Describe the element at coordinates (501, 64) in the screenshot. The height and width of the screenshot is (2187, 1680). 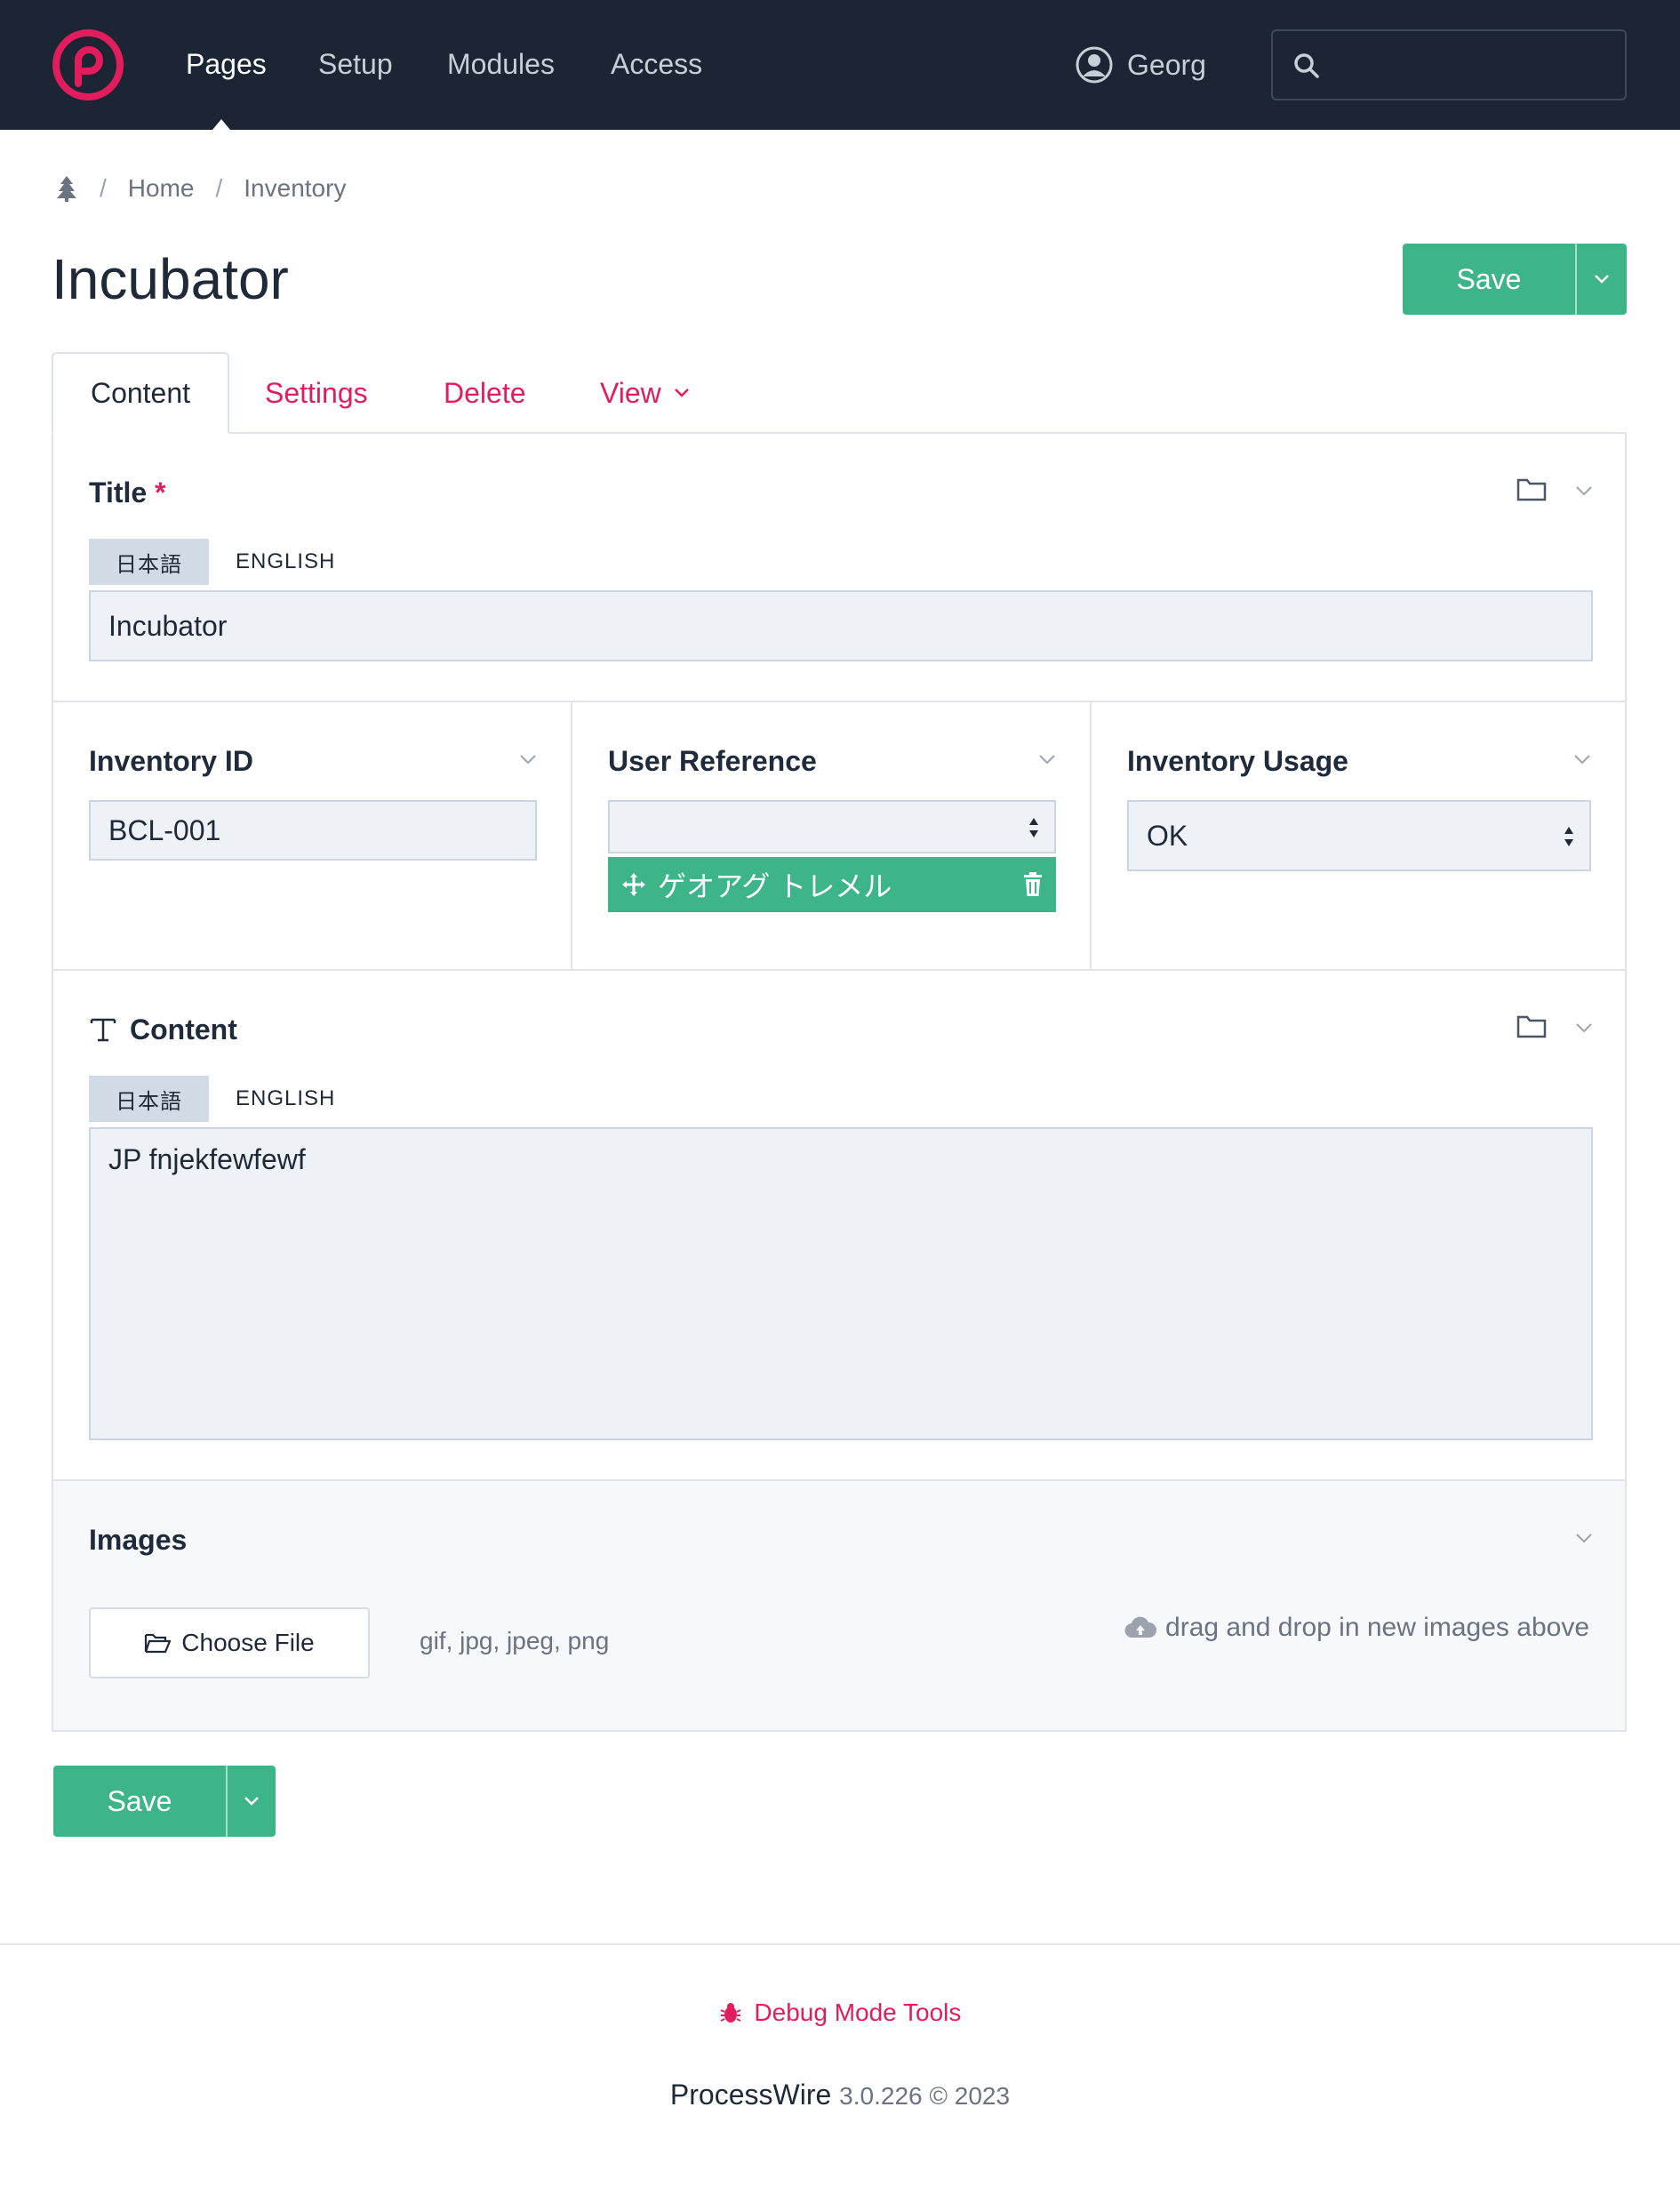
I see `nav-modules: Modules` at that location.